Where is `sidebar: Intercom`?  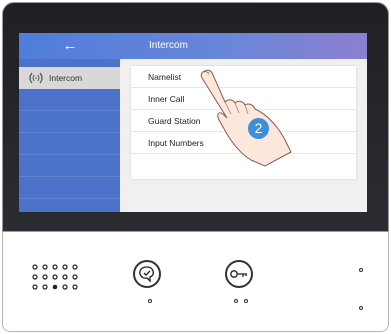
sidebar: Intercom is located at coordinates (69, 135).